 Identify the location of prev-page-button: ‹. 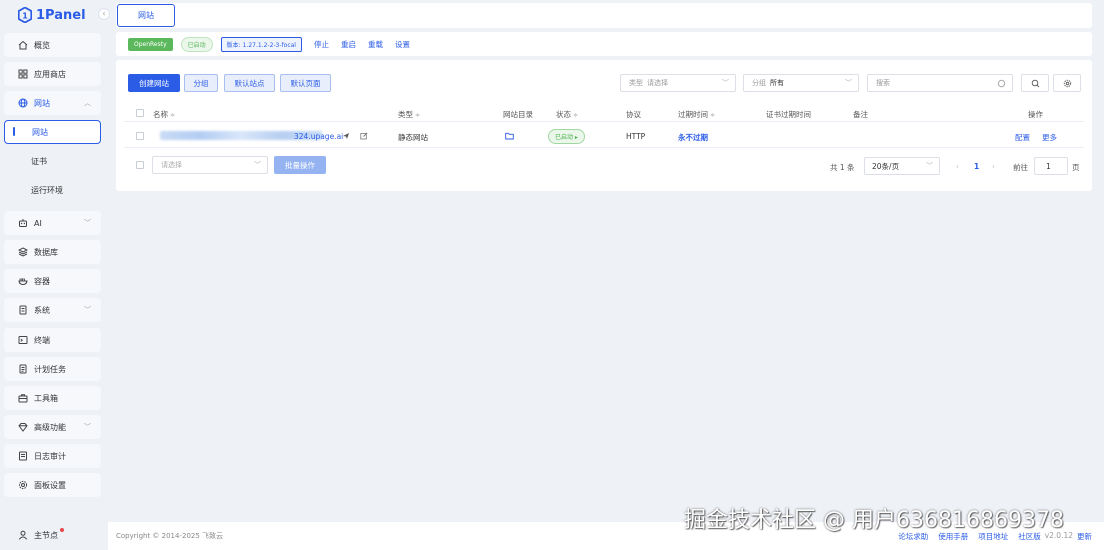
(957, 166).